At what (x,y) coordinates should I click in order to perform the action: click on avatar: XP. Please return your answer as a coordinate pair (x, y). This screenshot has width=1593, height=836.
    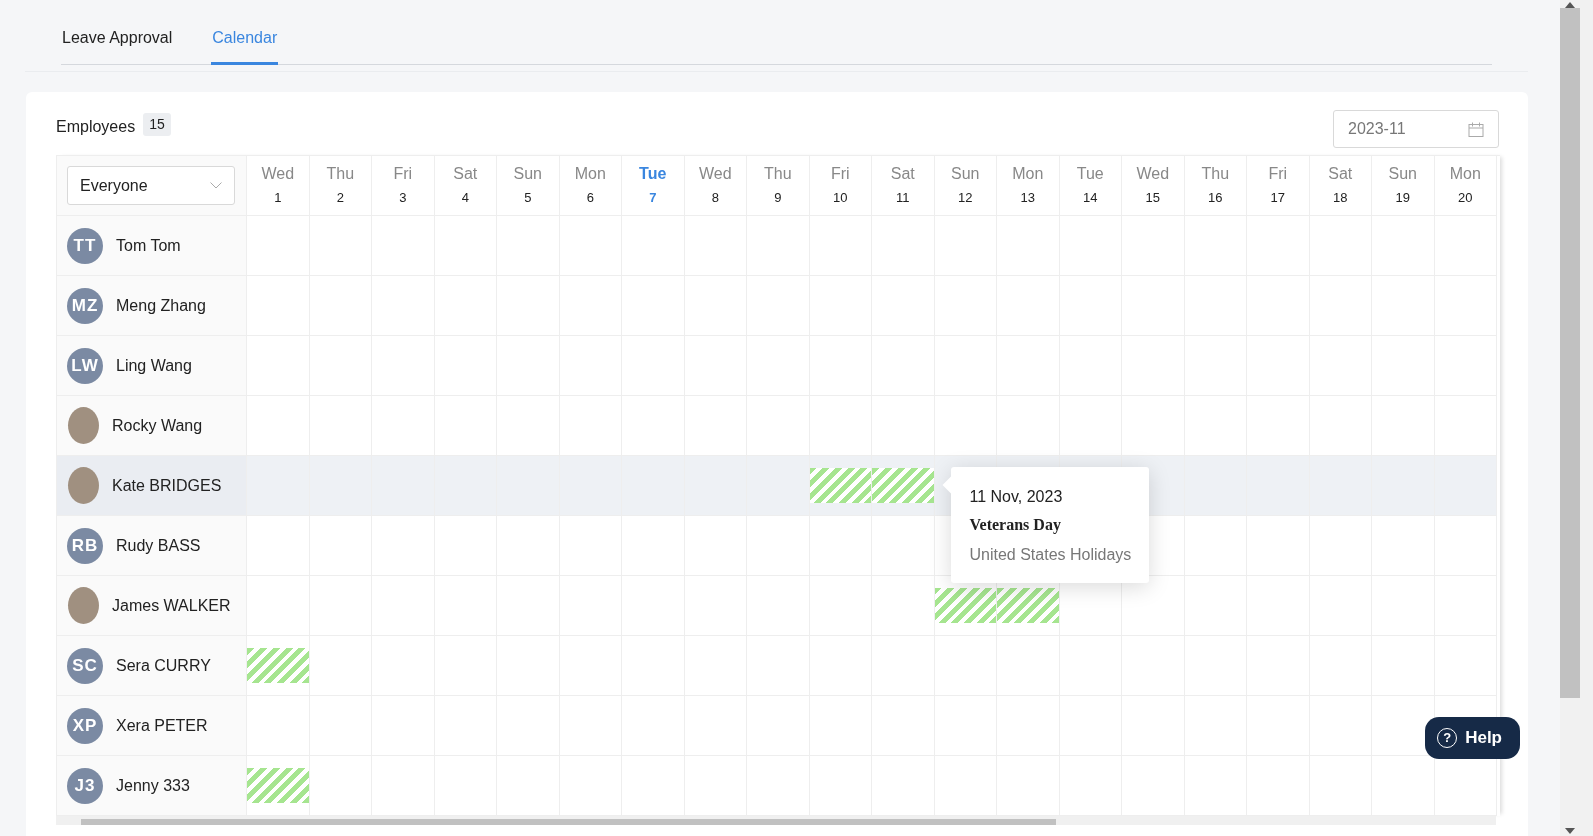
    Looking at the image, I should click on (85, 725).